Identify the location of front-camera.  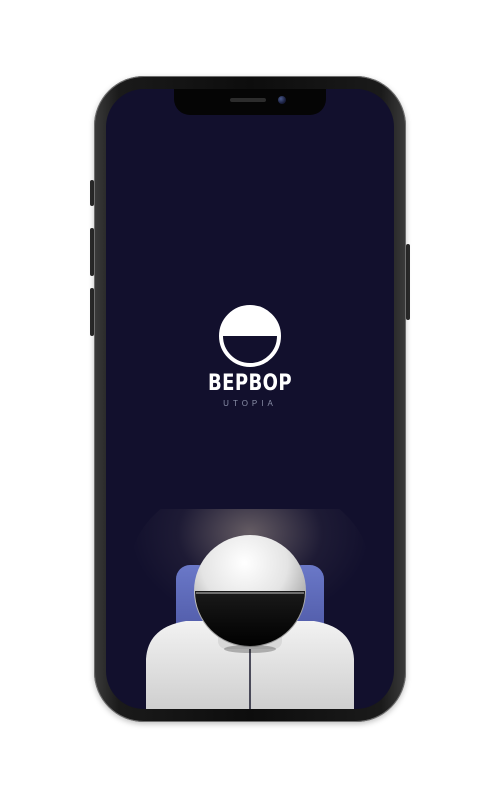
(282, 100).